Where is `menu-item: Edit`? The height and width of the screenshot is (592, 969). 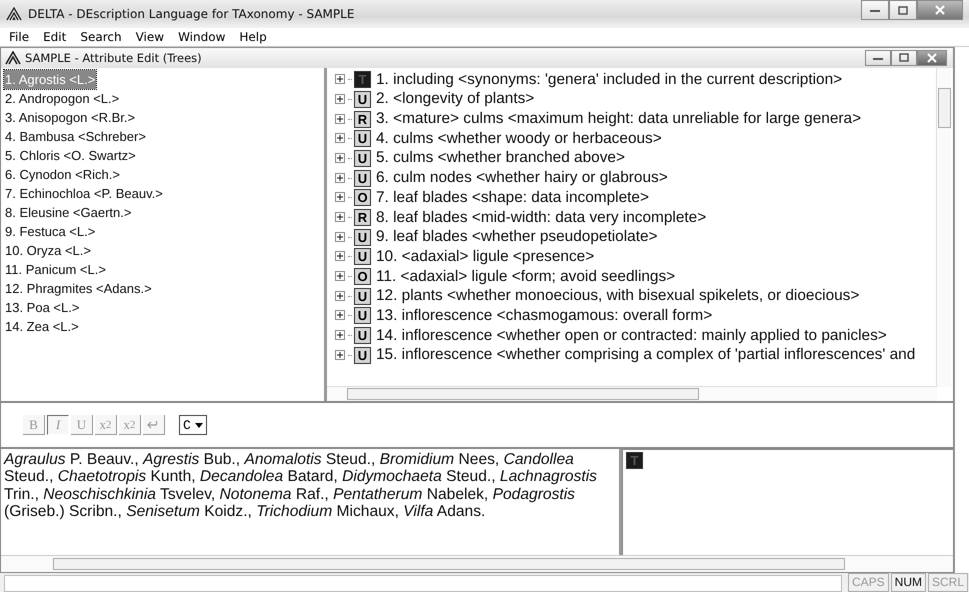
menu-item: Edit is located at coordinates (55, 37).